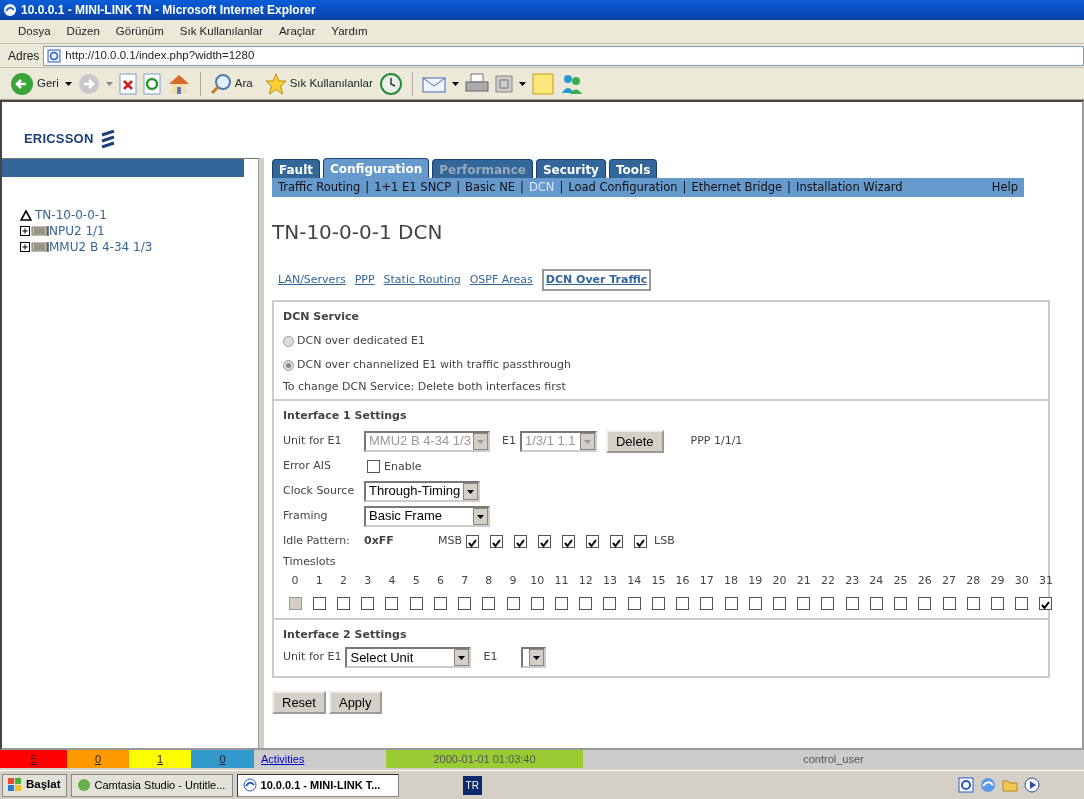 This screenshot has height=799, width=1084. What do you see at coordinates (1032, 785) in the screenshot?
I see `play-icon` at bounding box center [1032, 785].